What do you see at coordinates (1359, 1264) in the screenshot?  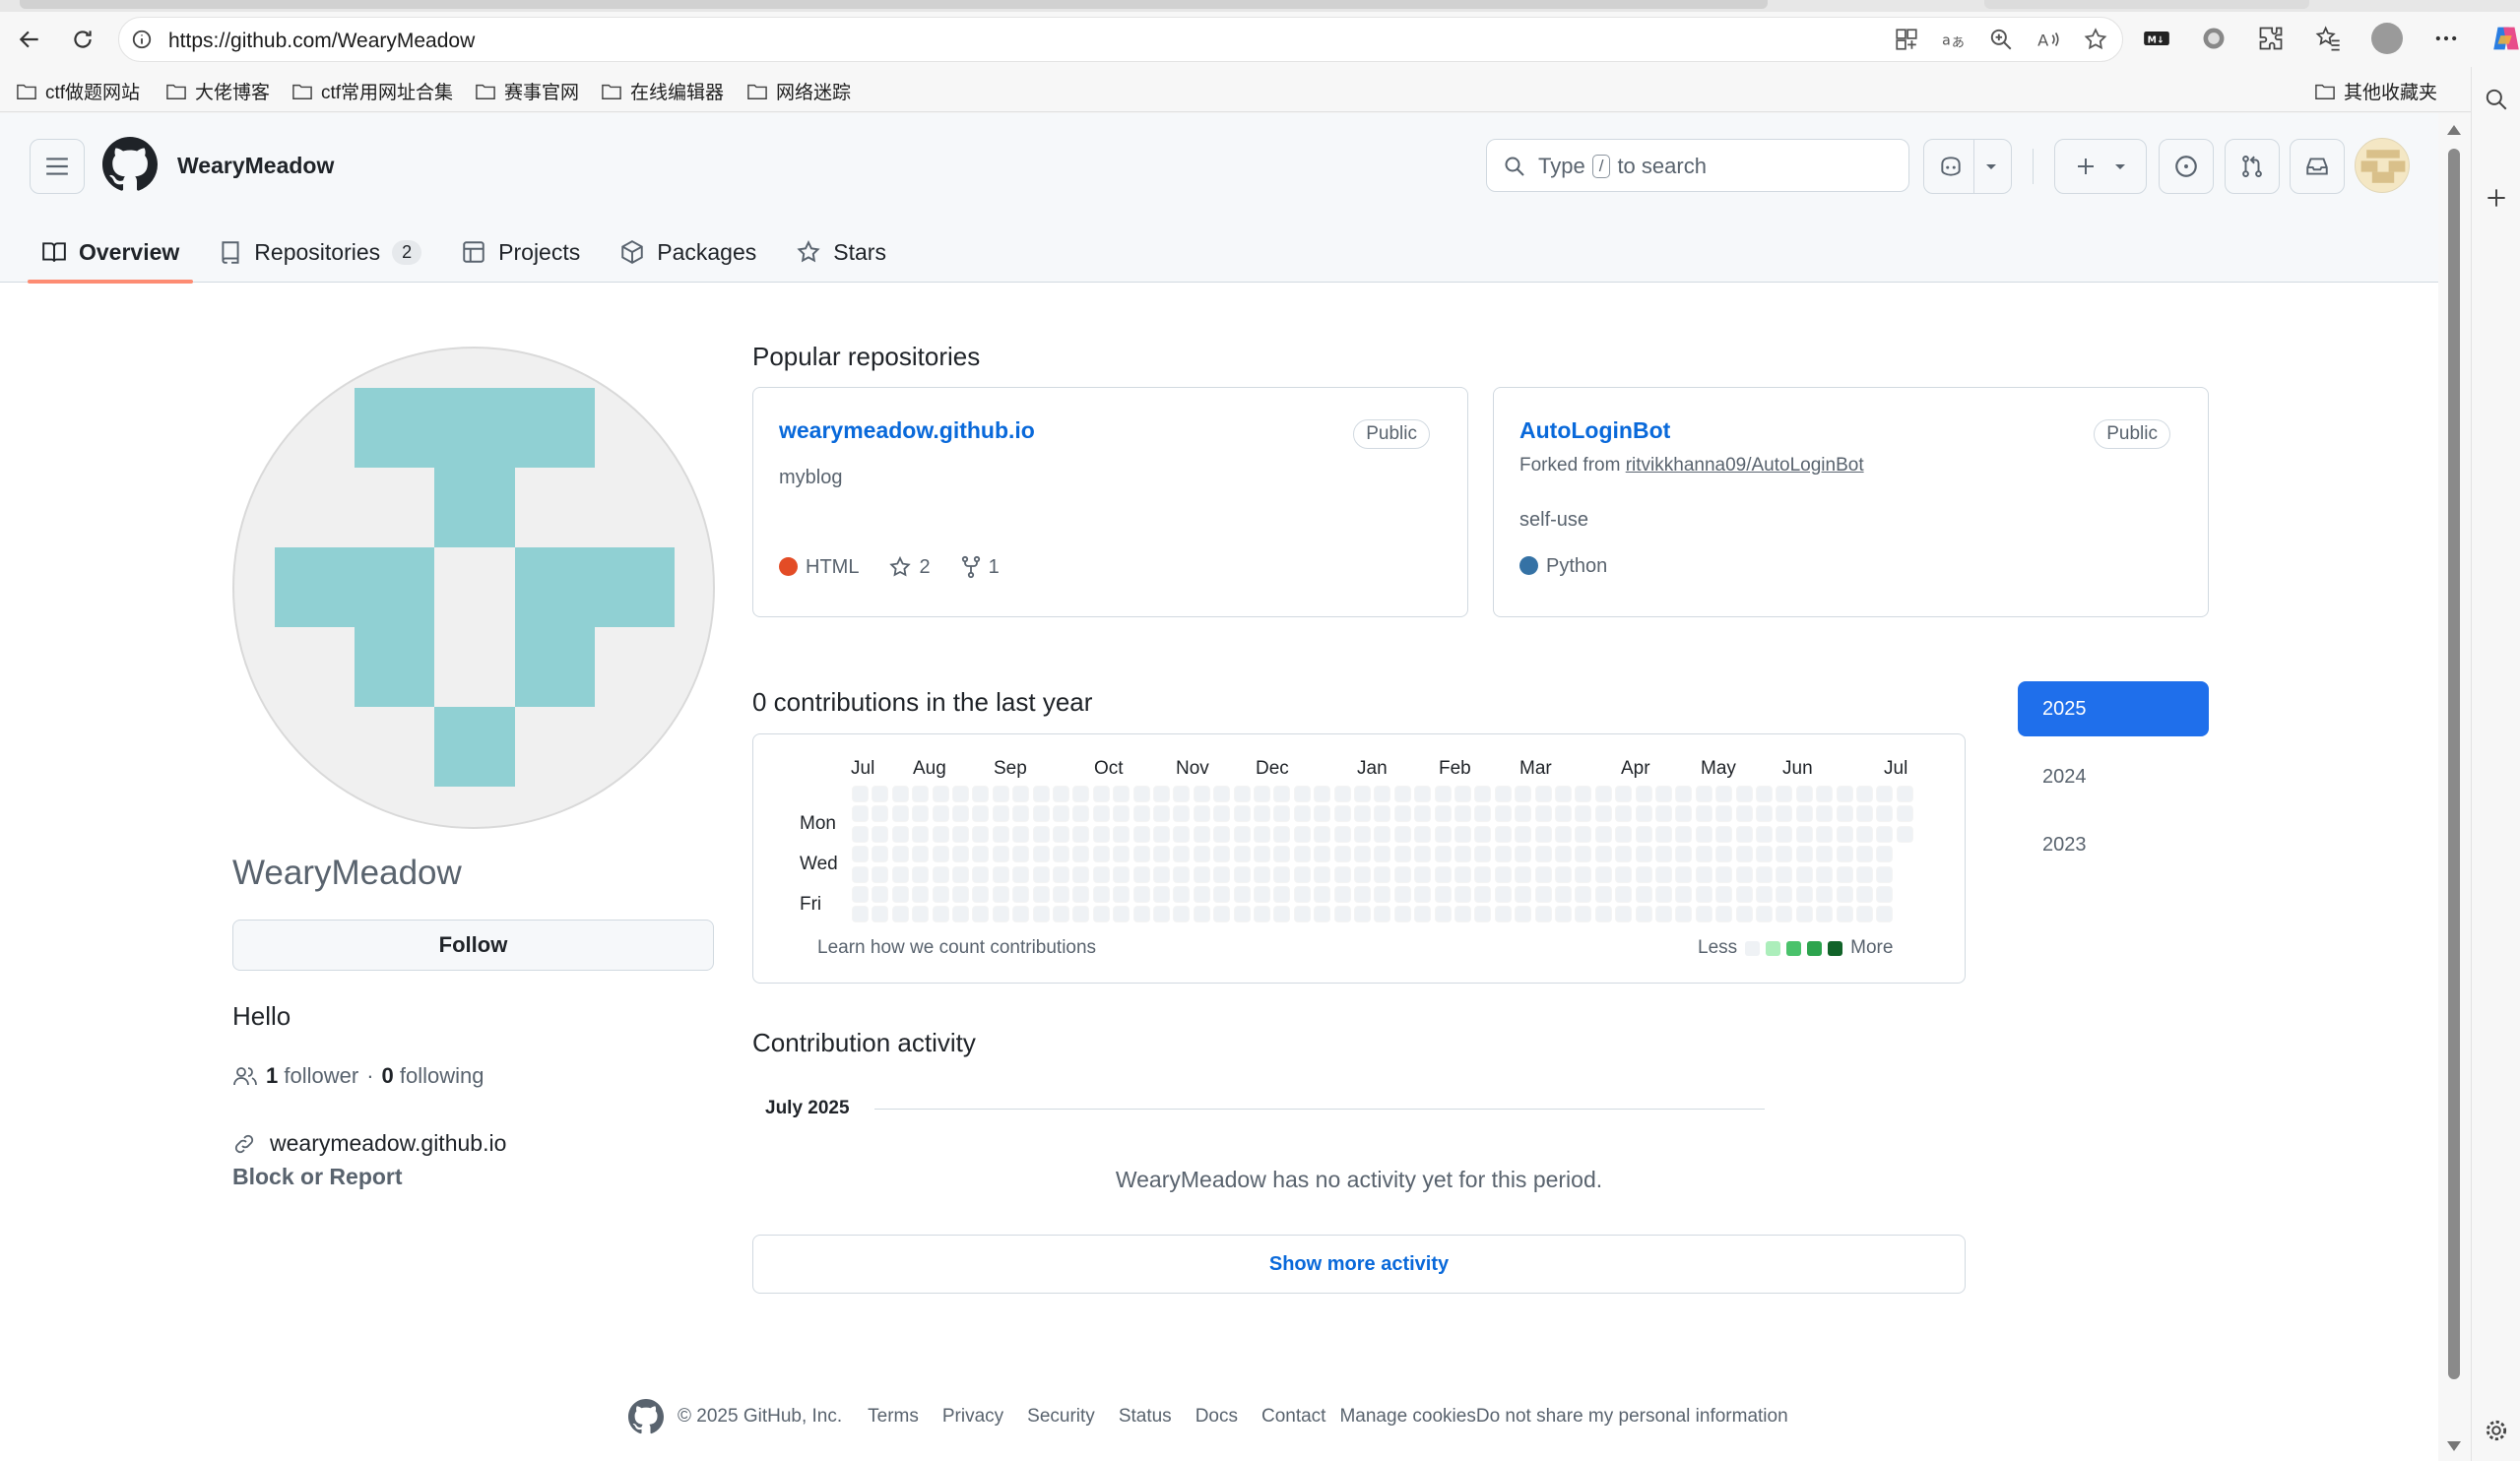 I see `show-more-activity-button: Show more activity` at bounding box center [1359, 1264].